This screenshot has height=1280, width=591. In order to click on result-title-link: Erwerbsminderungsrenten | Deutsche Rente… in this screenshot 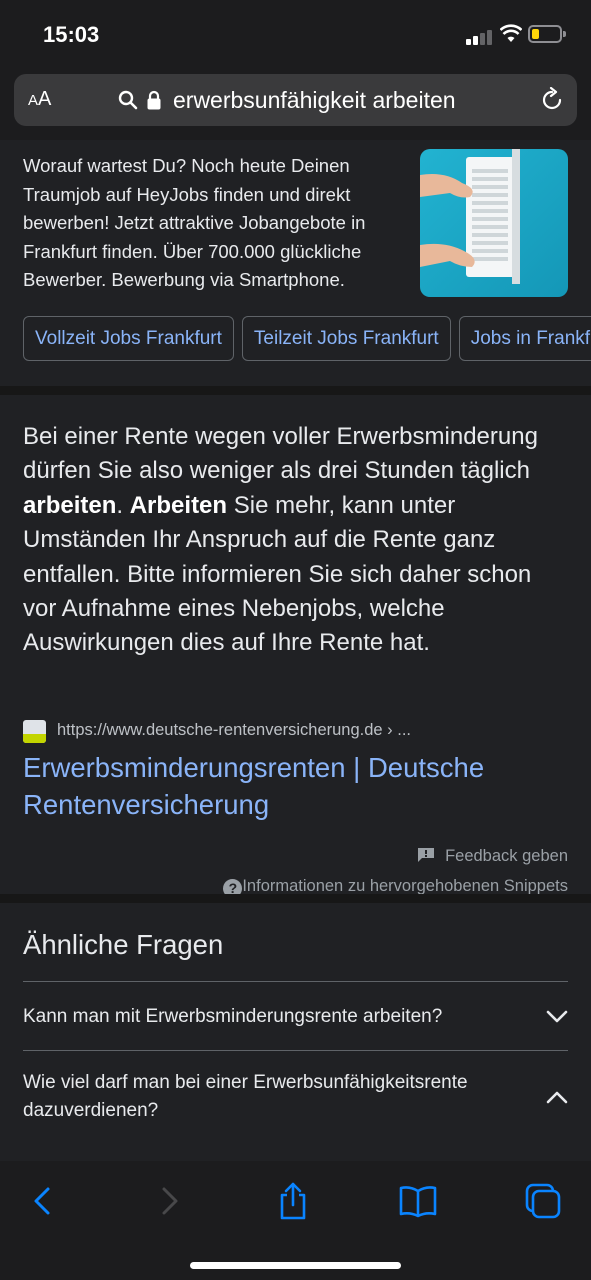, I will do `click(295, 786)`.